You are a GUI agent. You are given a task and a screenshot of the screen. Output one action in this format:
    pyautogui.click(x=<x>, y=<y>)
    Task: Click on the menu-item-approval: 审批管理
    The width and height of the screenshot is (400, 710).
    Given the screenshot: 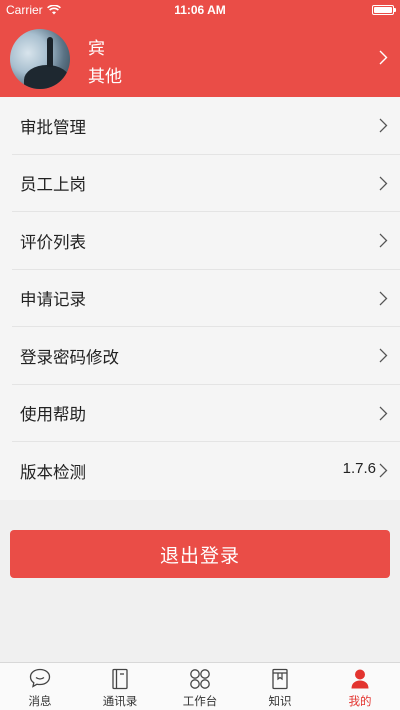 What is the action you would take?
    pyautogui.click(x=200, y=126)
    